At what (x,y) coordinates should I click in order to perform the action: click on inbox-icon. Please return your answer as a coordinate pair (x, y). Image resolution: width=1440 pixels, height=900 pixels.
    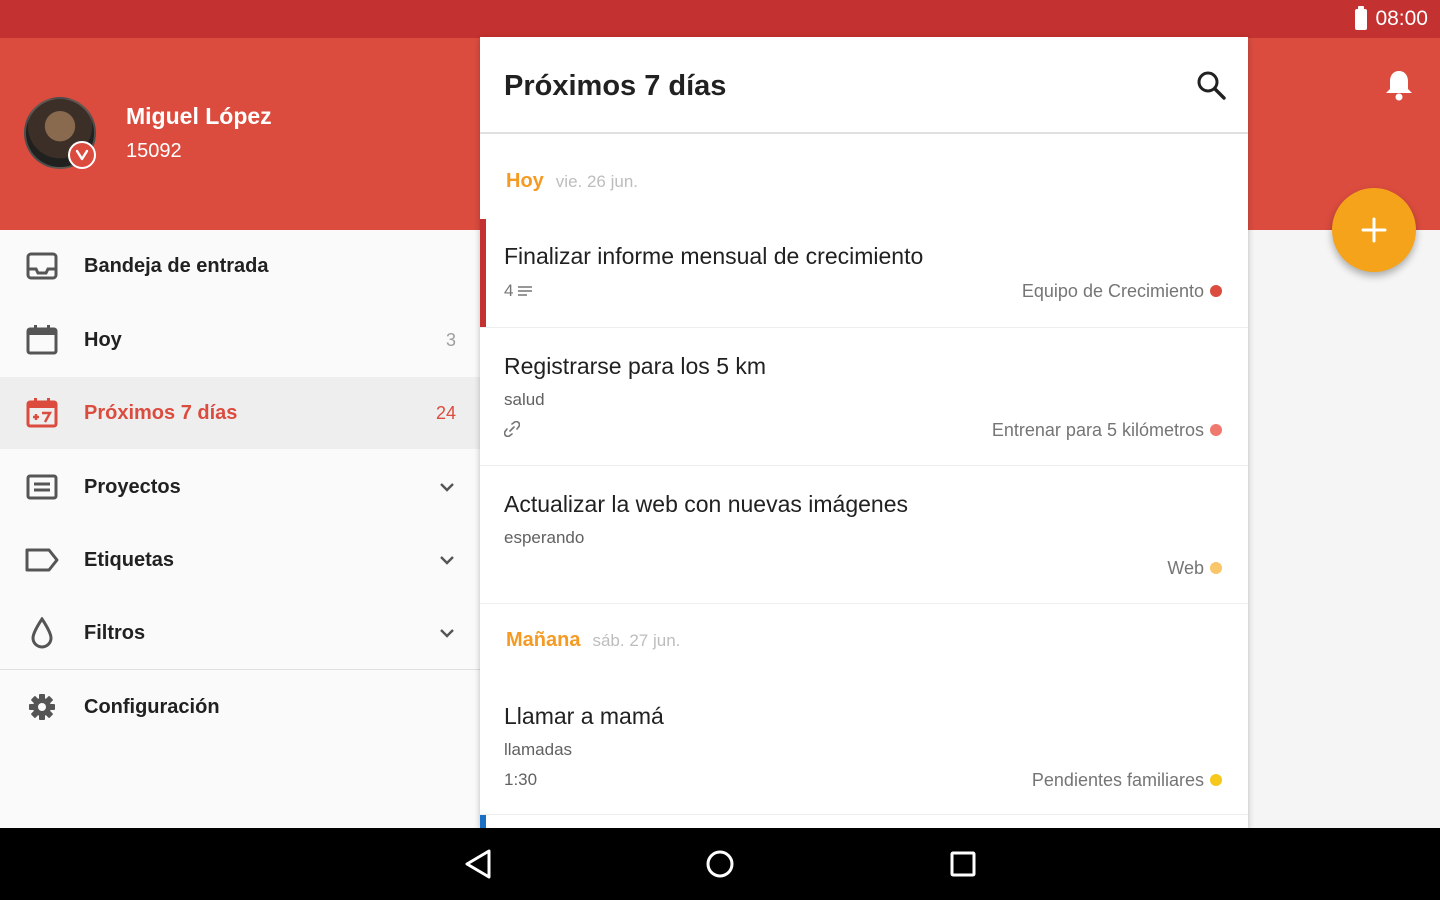
    Looking at the image, I should click on (42, 266).